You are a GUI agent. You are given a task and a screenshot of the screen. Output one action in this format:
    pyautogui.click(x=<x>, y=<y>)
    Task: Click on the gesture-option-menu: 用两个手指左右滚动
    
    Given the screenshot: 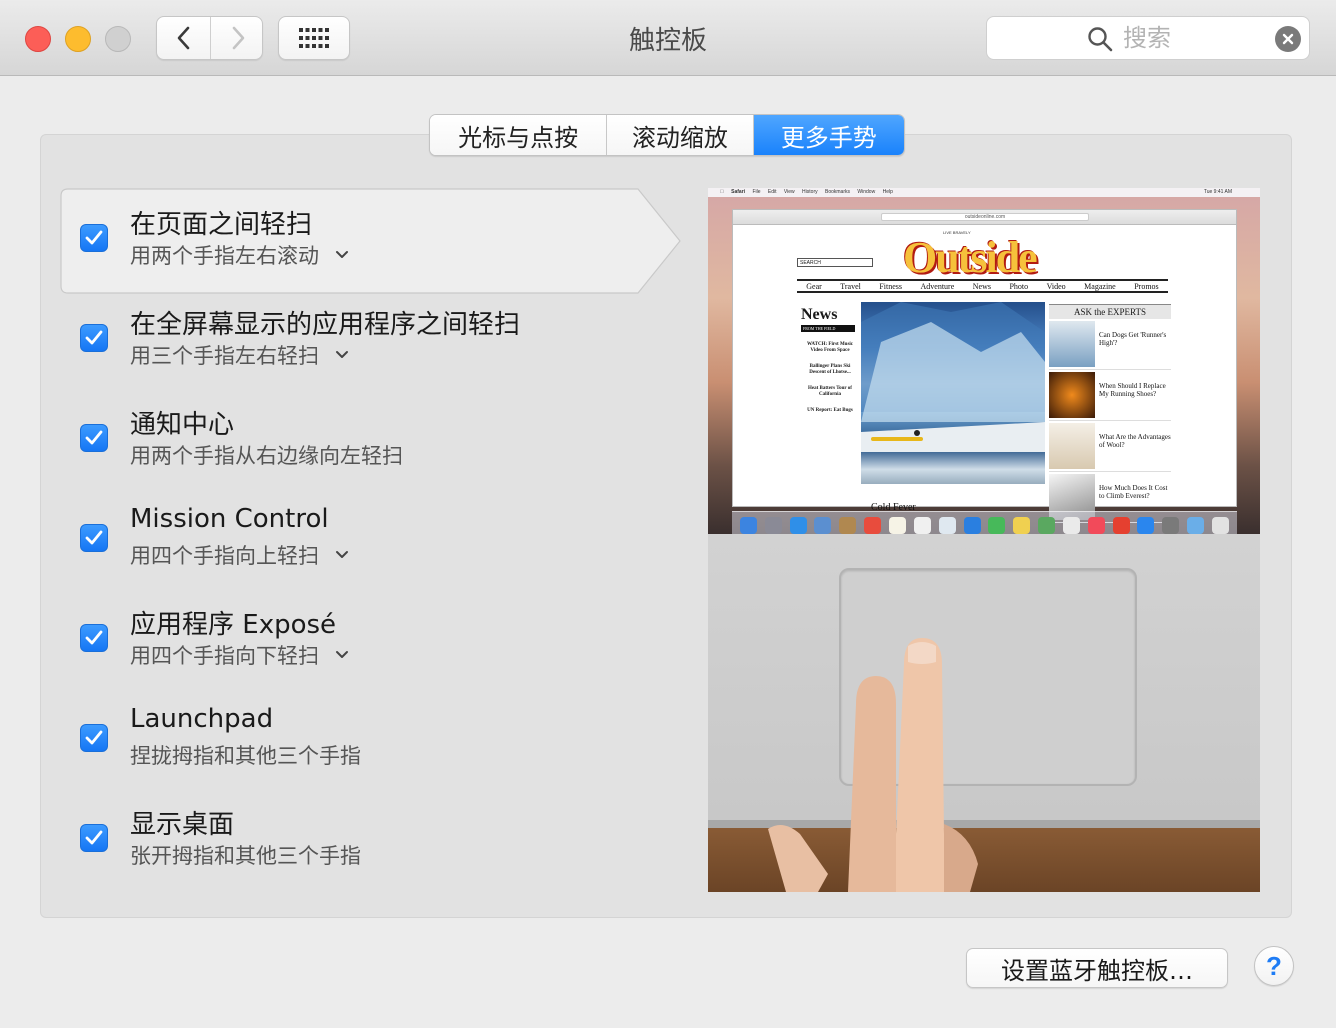 What is the action you would take?
    pyautogui.click(x=239, y=255)
    